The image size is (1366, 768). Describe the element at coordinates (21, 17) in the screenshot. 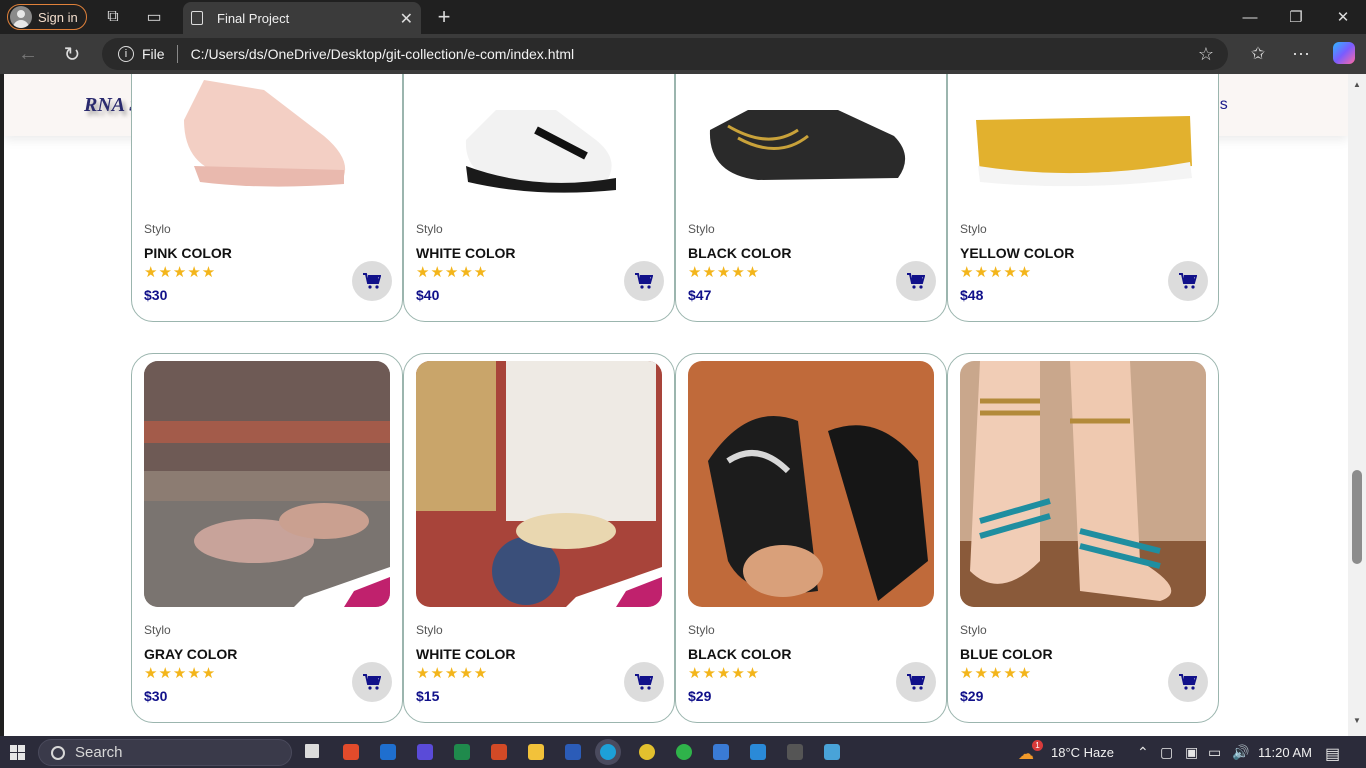

I see `profile-avatar-icon` at that location.